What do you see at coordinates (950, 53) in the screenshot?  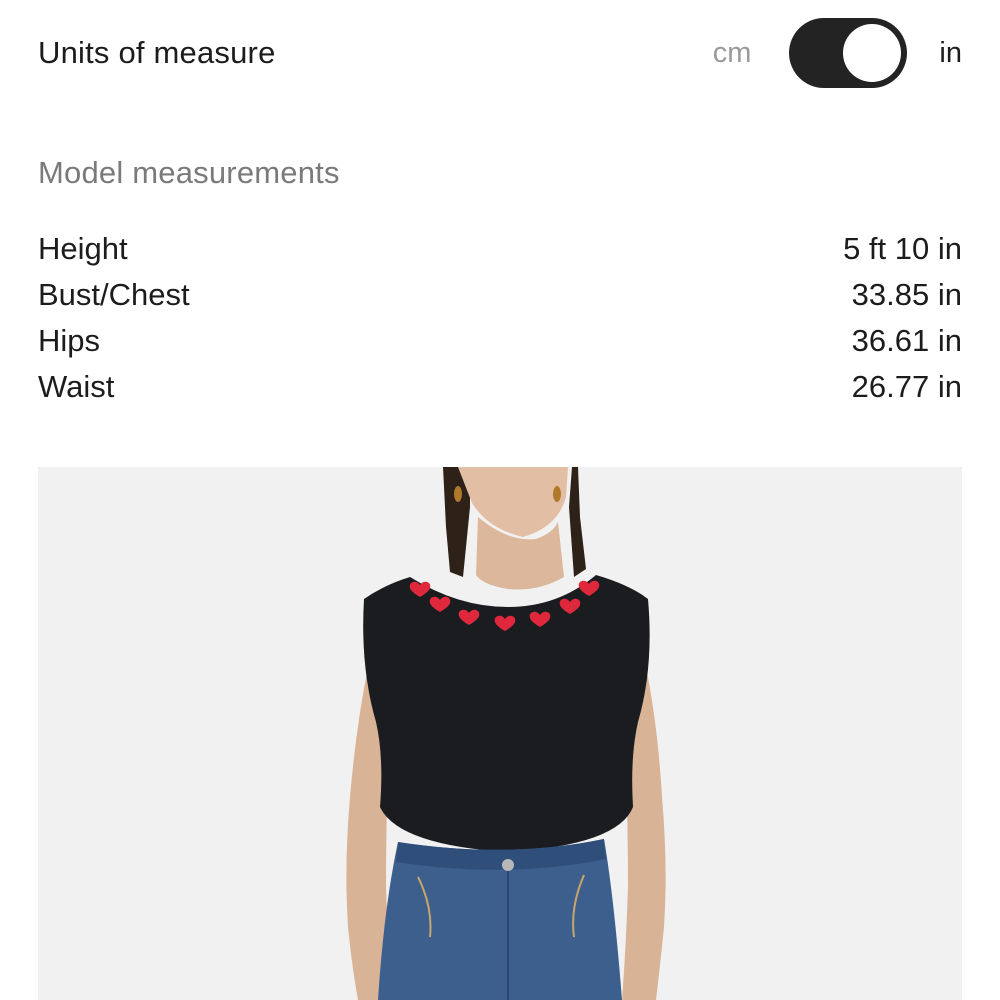 I see `unit-option-in: in` at bounding box center [950, 53].